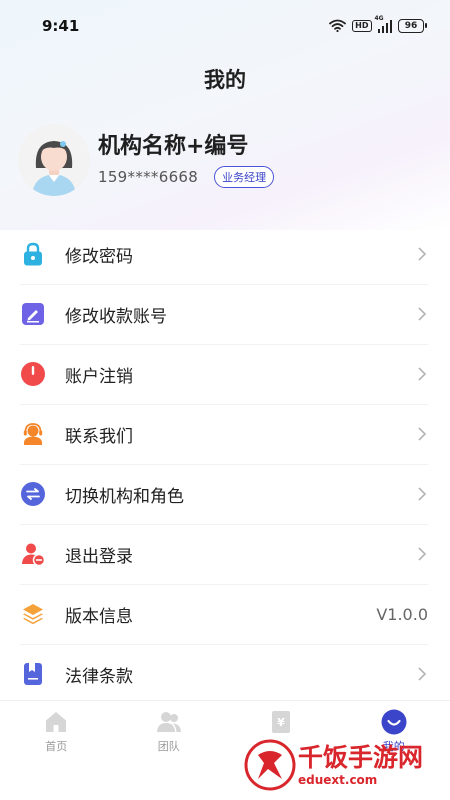 This screenshot has height=800, width=450. What do you see at coordinates (361, 757) in the screenshot?
I see `watermark-title: 千饭手游网` at bounding box center [361, 757].